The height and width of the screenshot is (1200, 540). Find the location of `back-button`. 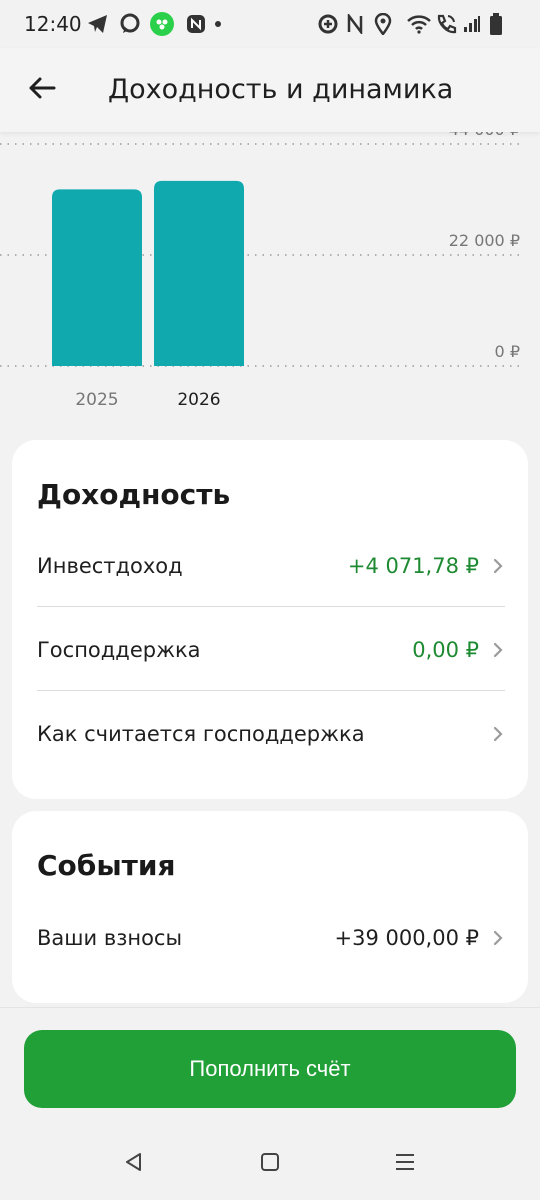

back-button is located at coordinates (42, 90).